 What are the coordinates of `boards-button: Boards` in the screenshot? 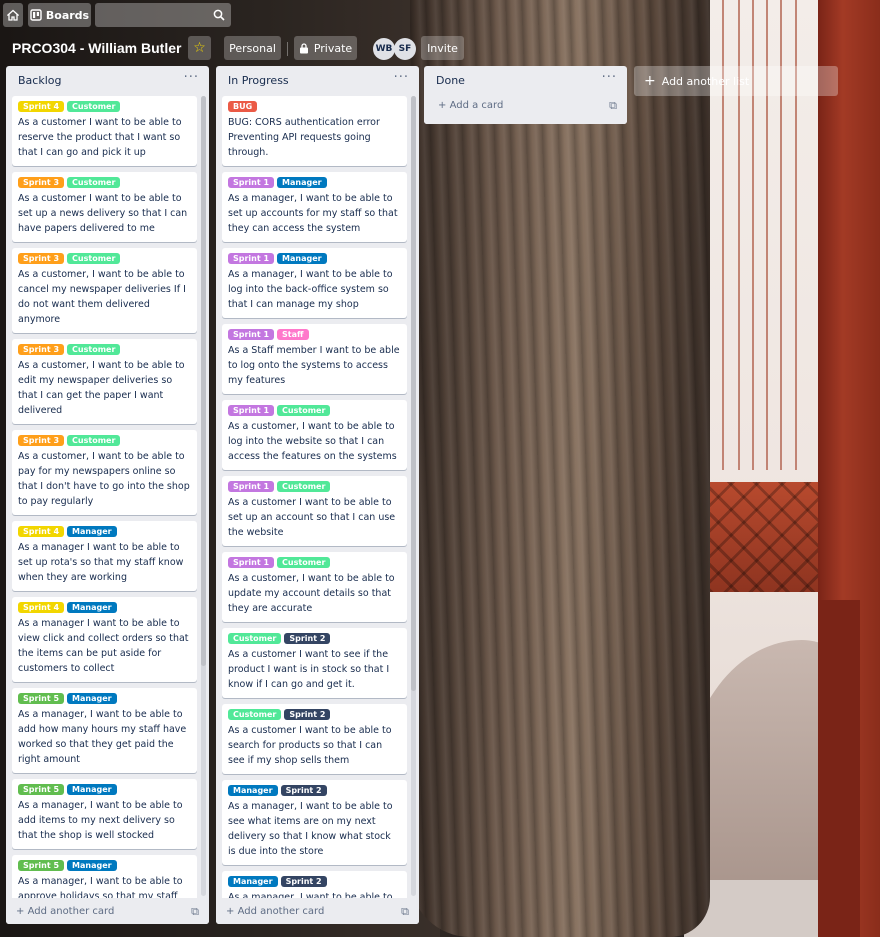 It's located at (59, 15).